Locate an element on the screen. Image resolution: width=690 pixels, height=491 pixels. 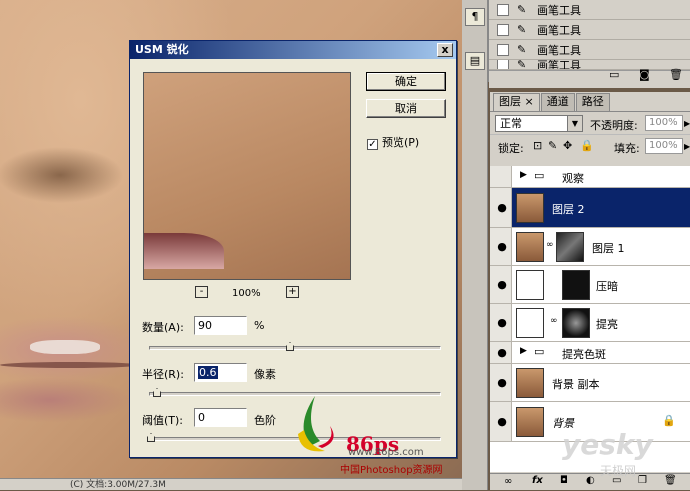
lock-row: 锁定: ⊡ ✎ ✥ 🔒 填充: 100% ▶ is located at coordinates (590, 145).